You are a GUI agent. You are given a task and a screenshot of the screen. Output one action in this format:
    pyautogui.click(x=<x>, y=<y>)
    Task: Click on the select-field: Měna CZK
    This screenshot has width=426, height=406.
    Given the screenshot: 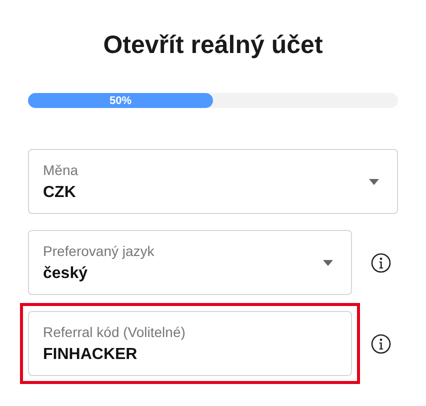 What is the action you would take?
    pyautogui.click(x=213, y=181)
    